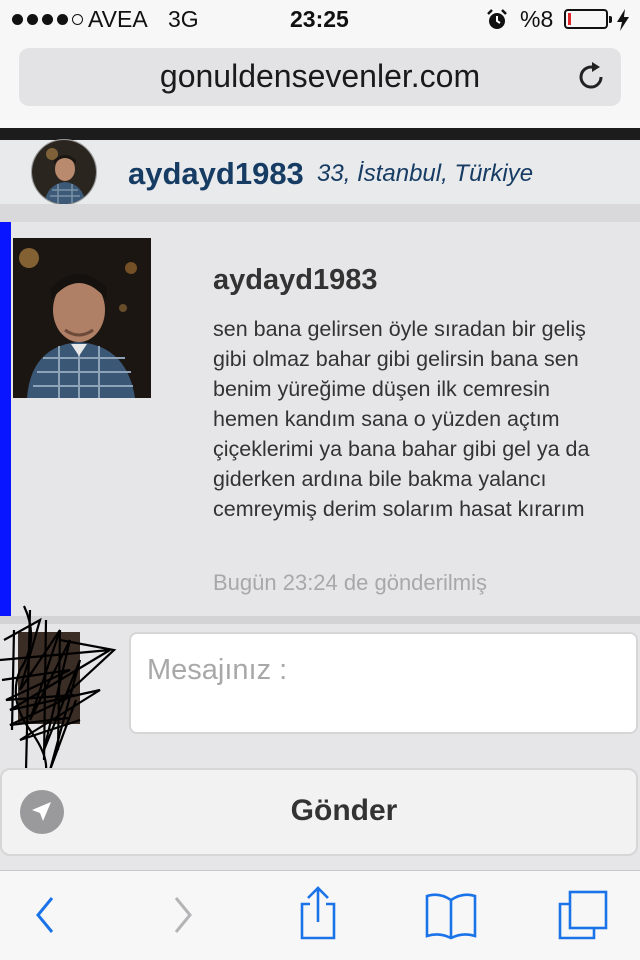 The width and height of the screenshot is (640, 960). Describe the element at coordinates (5, 423) in the screenshot. I see `unread-indicator` at that location.